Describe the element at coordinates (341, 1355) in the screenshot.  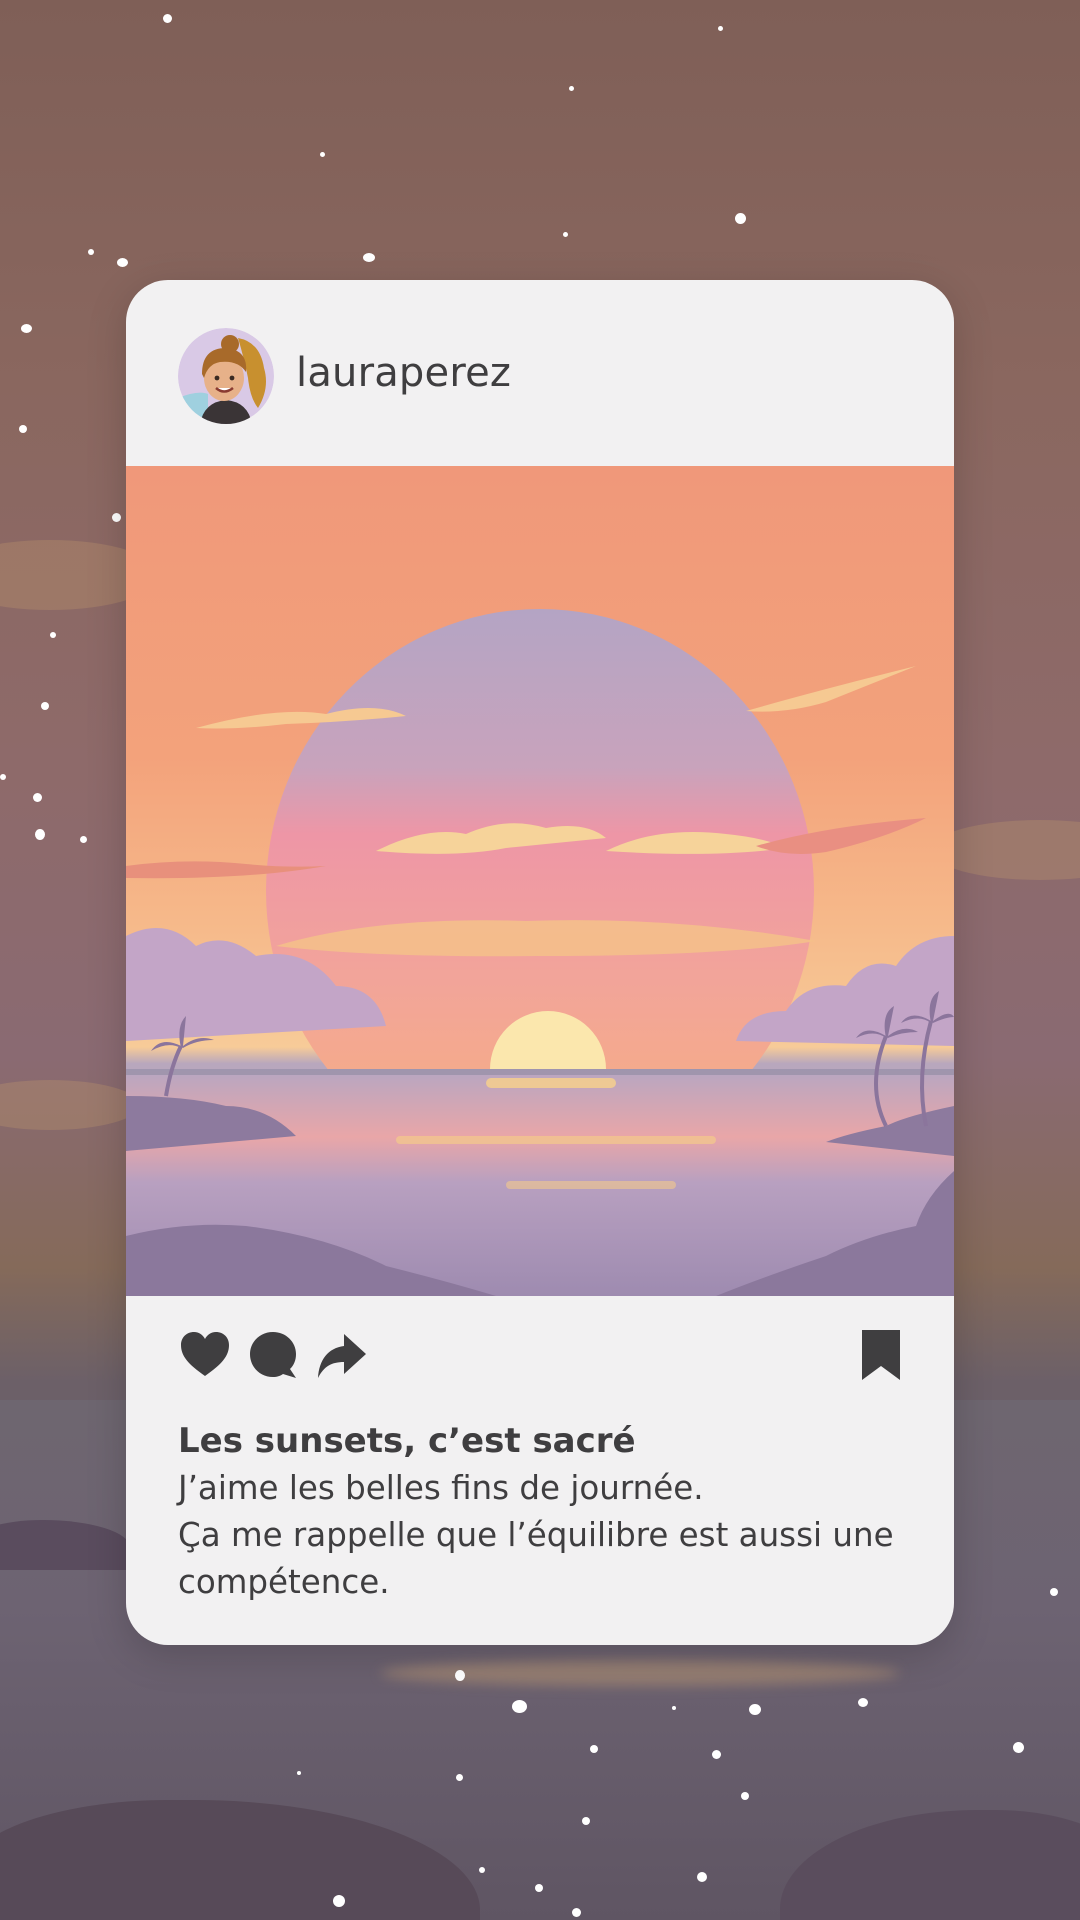
I see `share-arrow-icon` at that location.